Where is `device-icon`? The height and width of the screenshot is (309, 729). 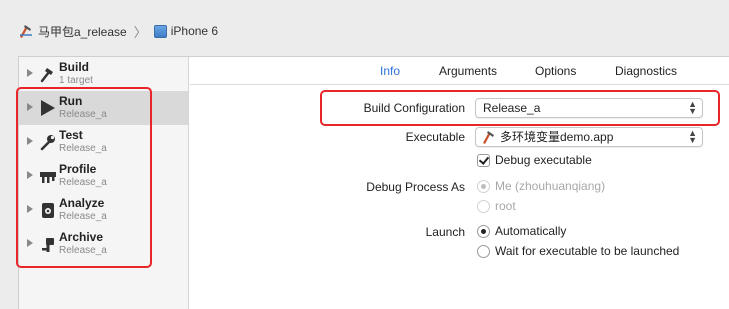 device-icon is located at coordinates (160, 31).